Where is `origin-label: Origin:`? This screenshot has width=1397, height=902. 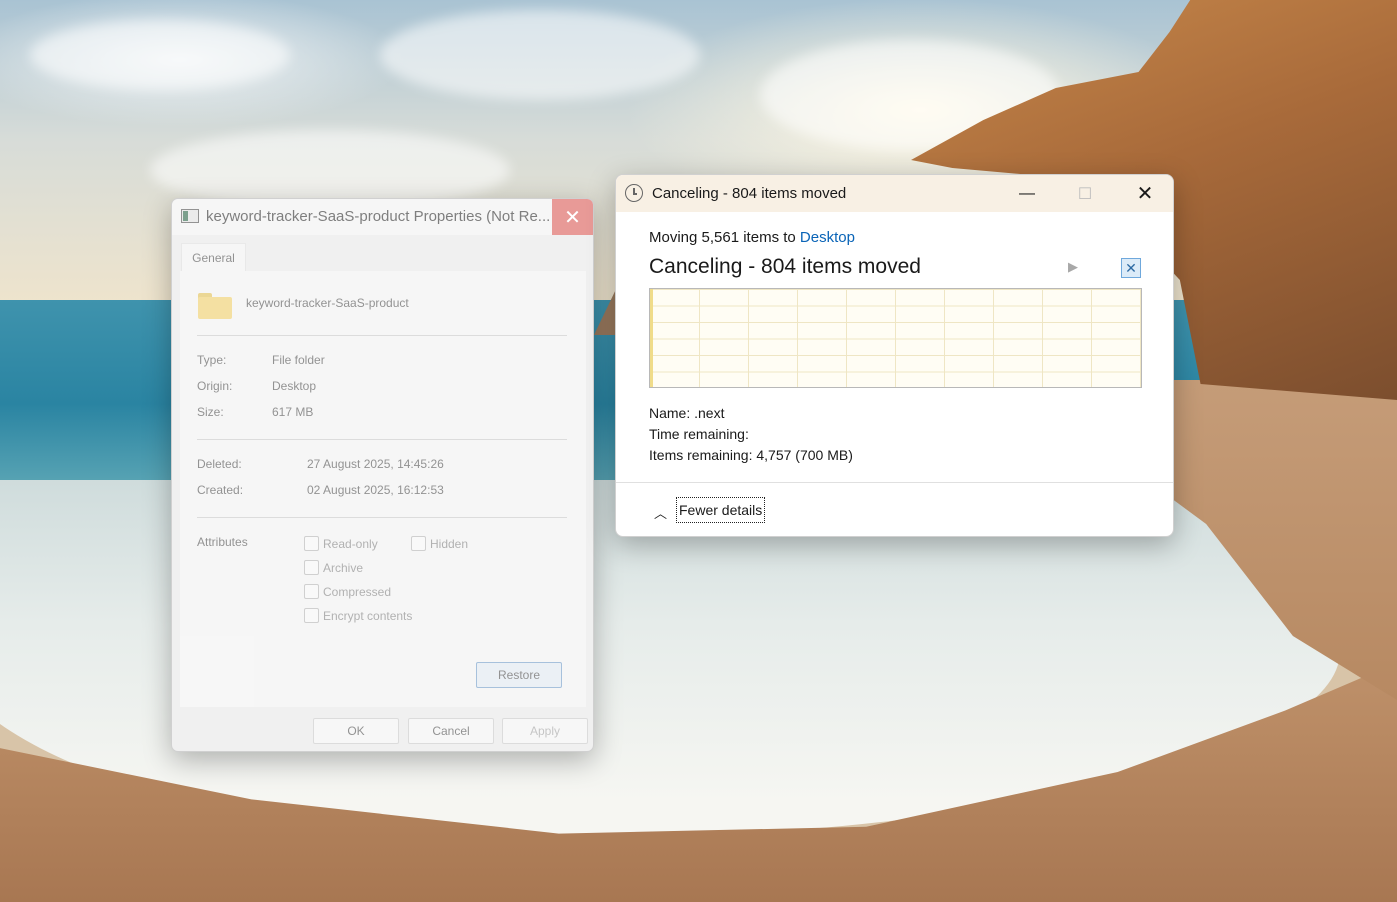 origin-label: Origin: is located at coordinates (215, 386).